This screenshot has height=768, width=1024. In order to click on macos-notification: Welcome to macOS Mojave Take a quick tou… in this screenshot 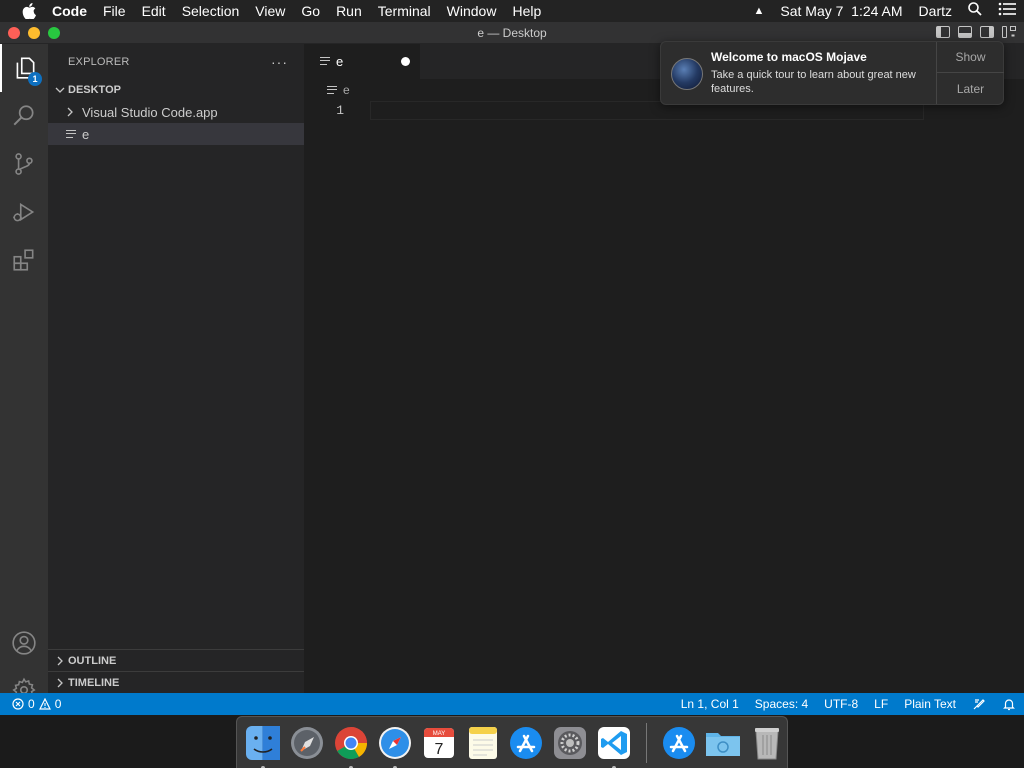, I will do `click(832, 73)`.